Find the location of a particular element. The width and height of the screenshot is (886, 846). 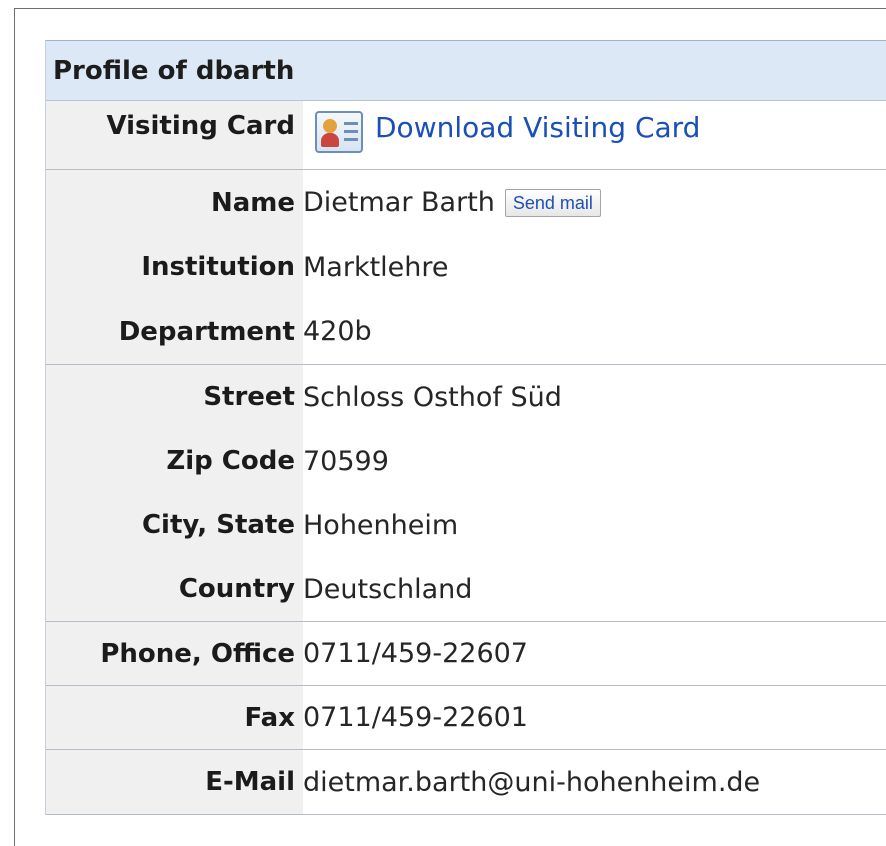

row-zip-code: Zip Code 70599 is located at coordinates (466, 461).